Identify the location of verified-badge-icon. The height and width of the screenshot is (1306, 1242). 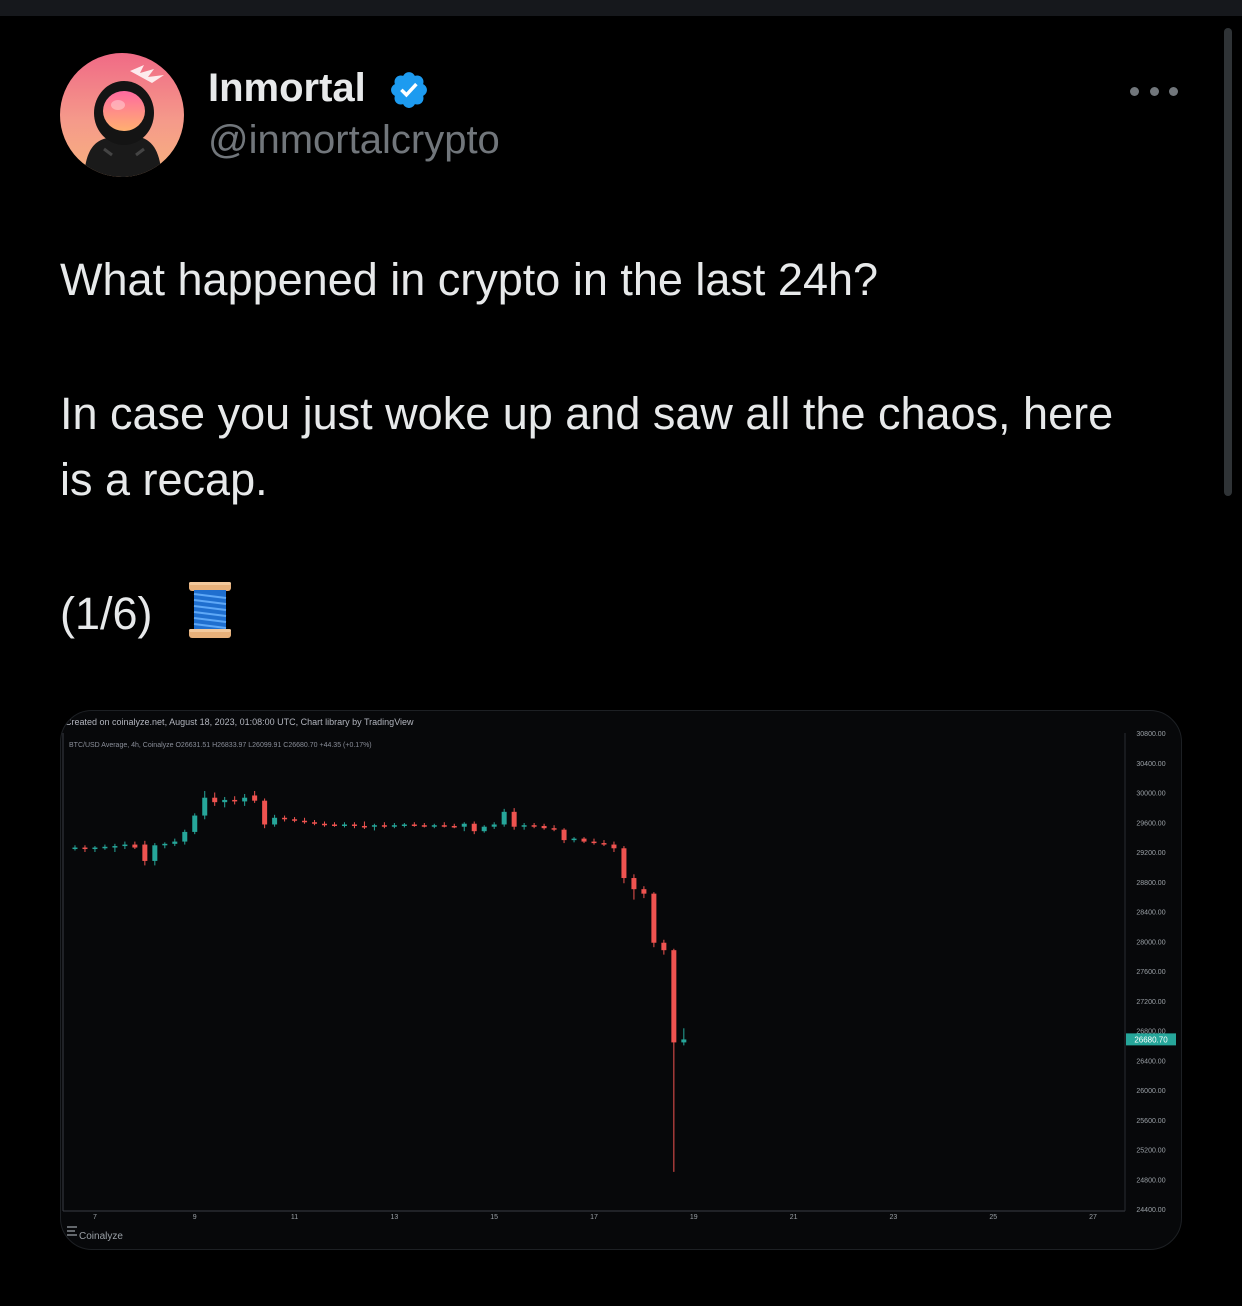
(409, 90).